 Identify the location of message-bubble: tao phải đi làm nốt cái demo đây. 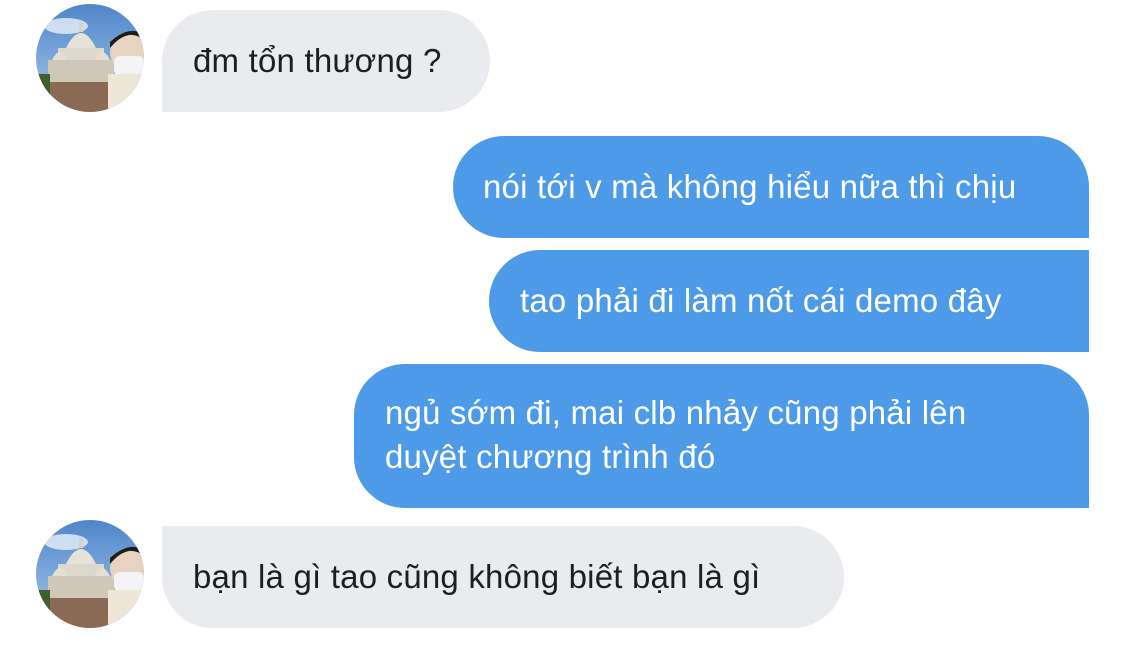
(789, 301).